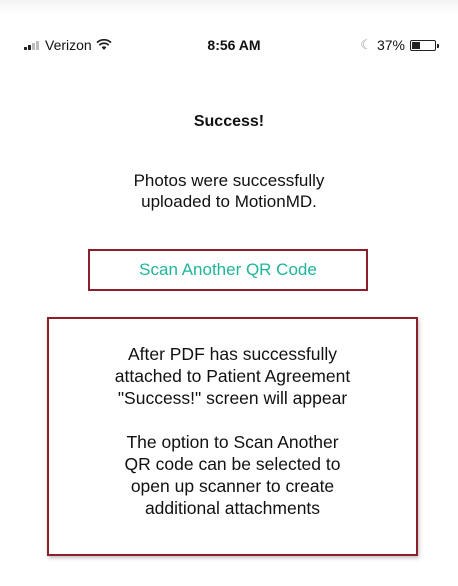  I want to click on annotation-line: additional attachments, so click(232, 508).